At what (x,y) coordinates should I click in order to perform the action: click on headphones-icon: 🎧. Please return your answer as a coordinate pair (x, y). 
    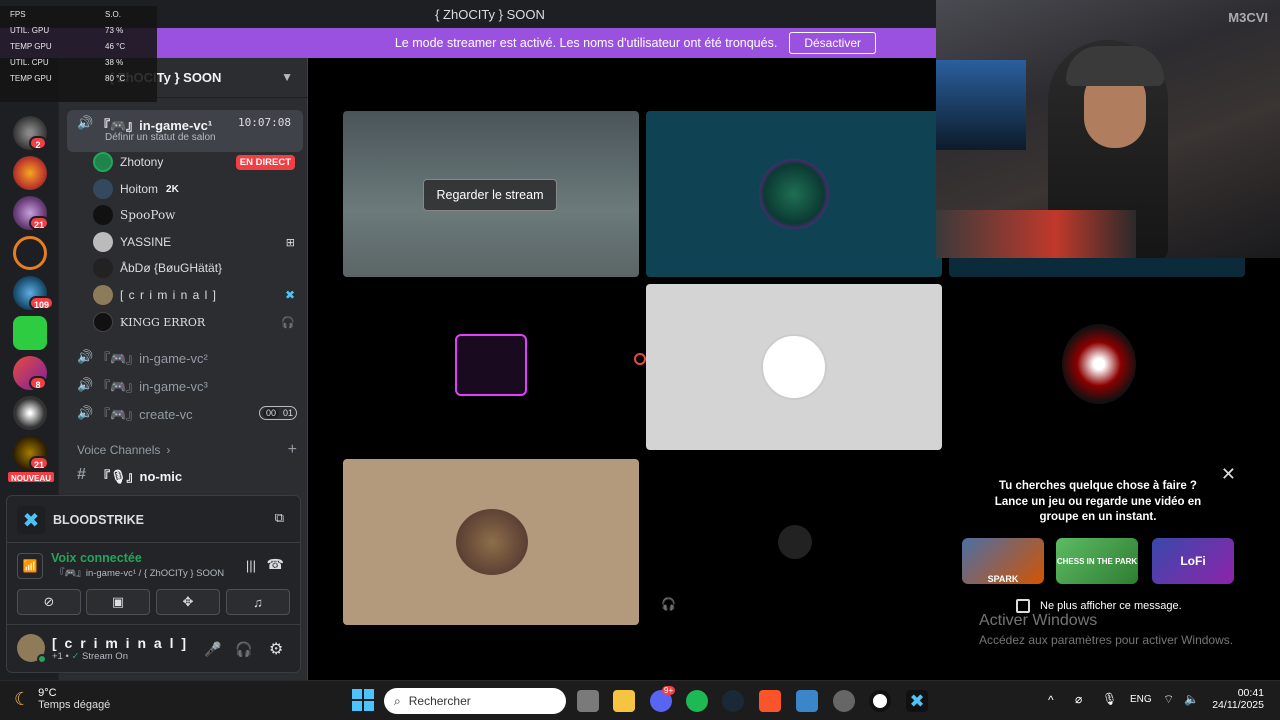
    Looking at the image, I should click on (243, 649).